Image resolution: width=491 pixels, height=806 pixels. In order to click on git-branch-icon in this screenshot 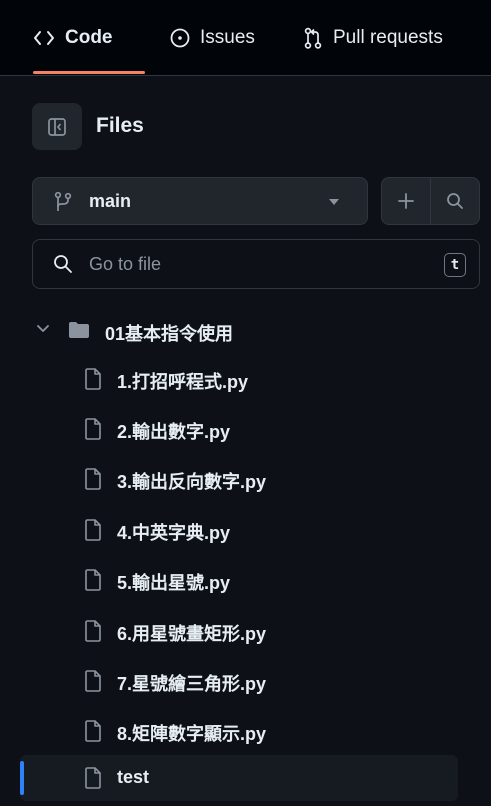, I will do `click(63, 202)`.